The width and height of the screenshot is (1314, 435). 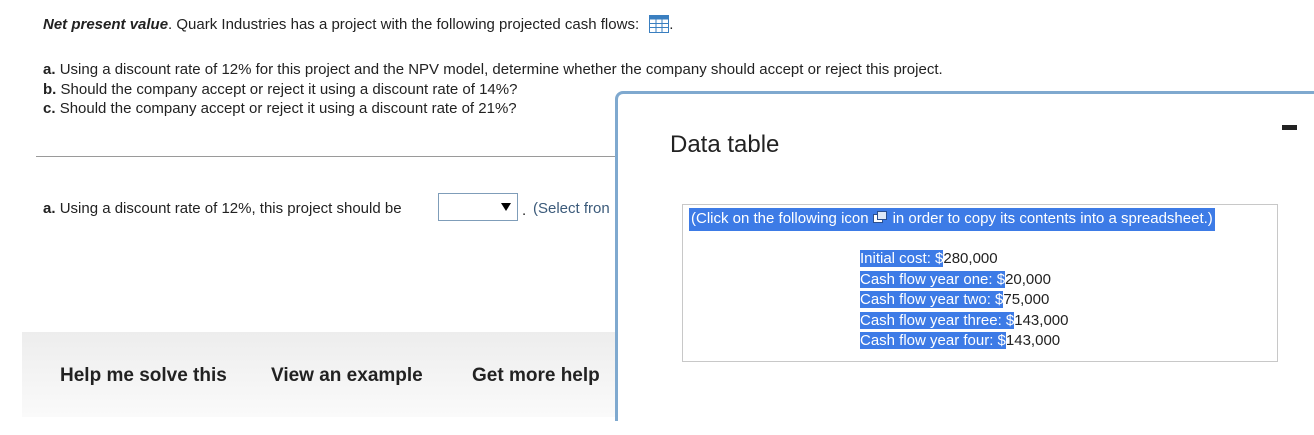 I want to click on data-row-year-two: Cash flow year two: $75,000, so click(x=954, y=300).